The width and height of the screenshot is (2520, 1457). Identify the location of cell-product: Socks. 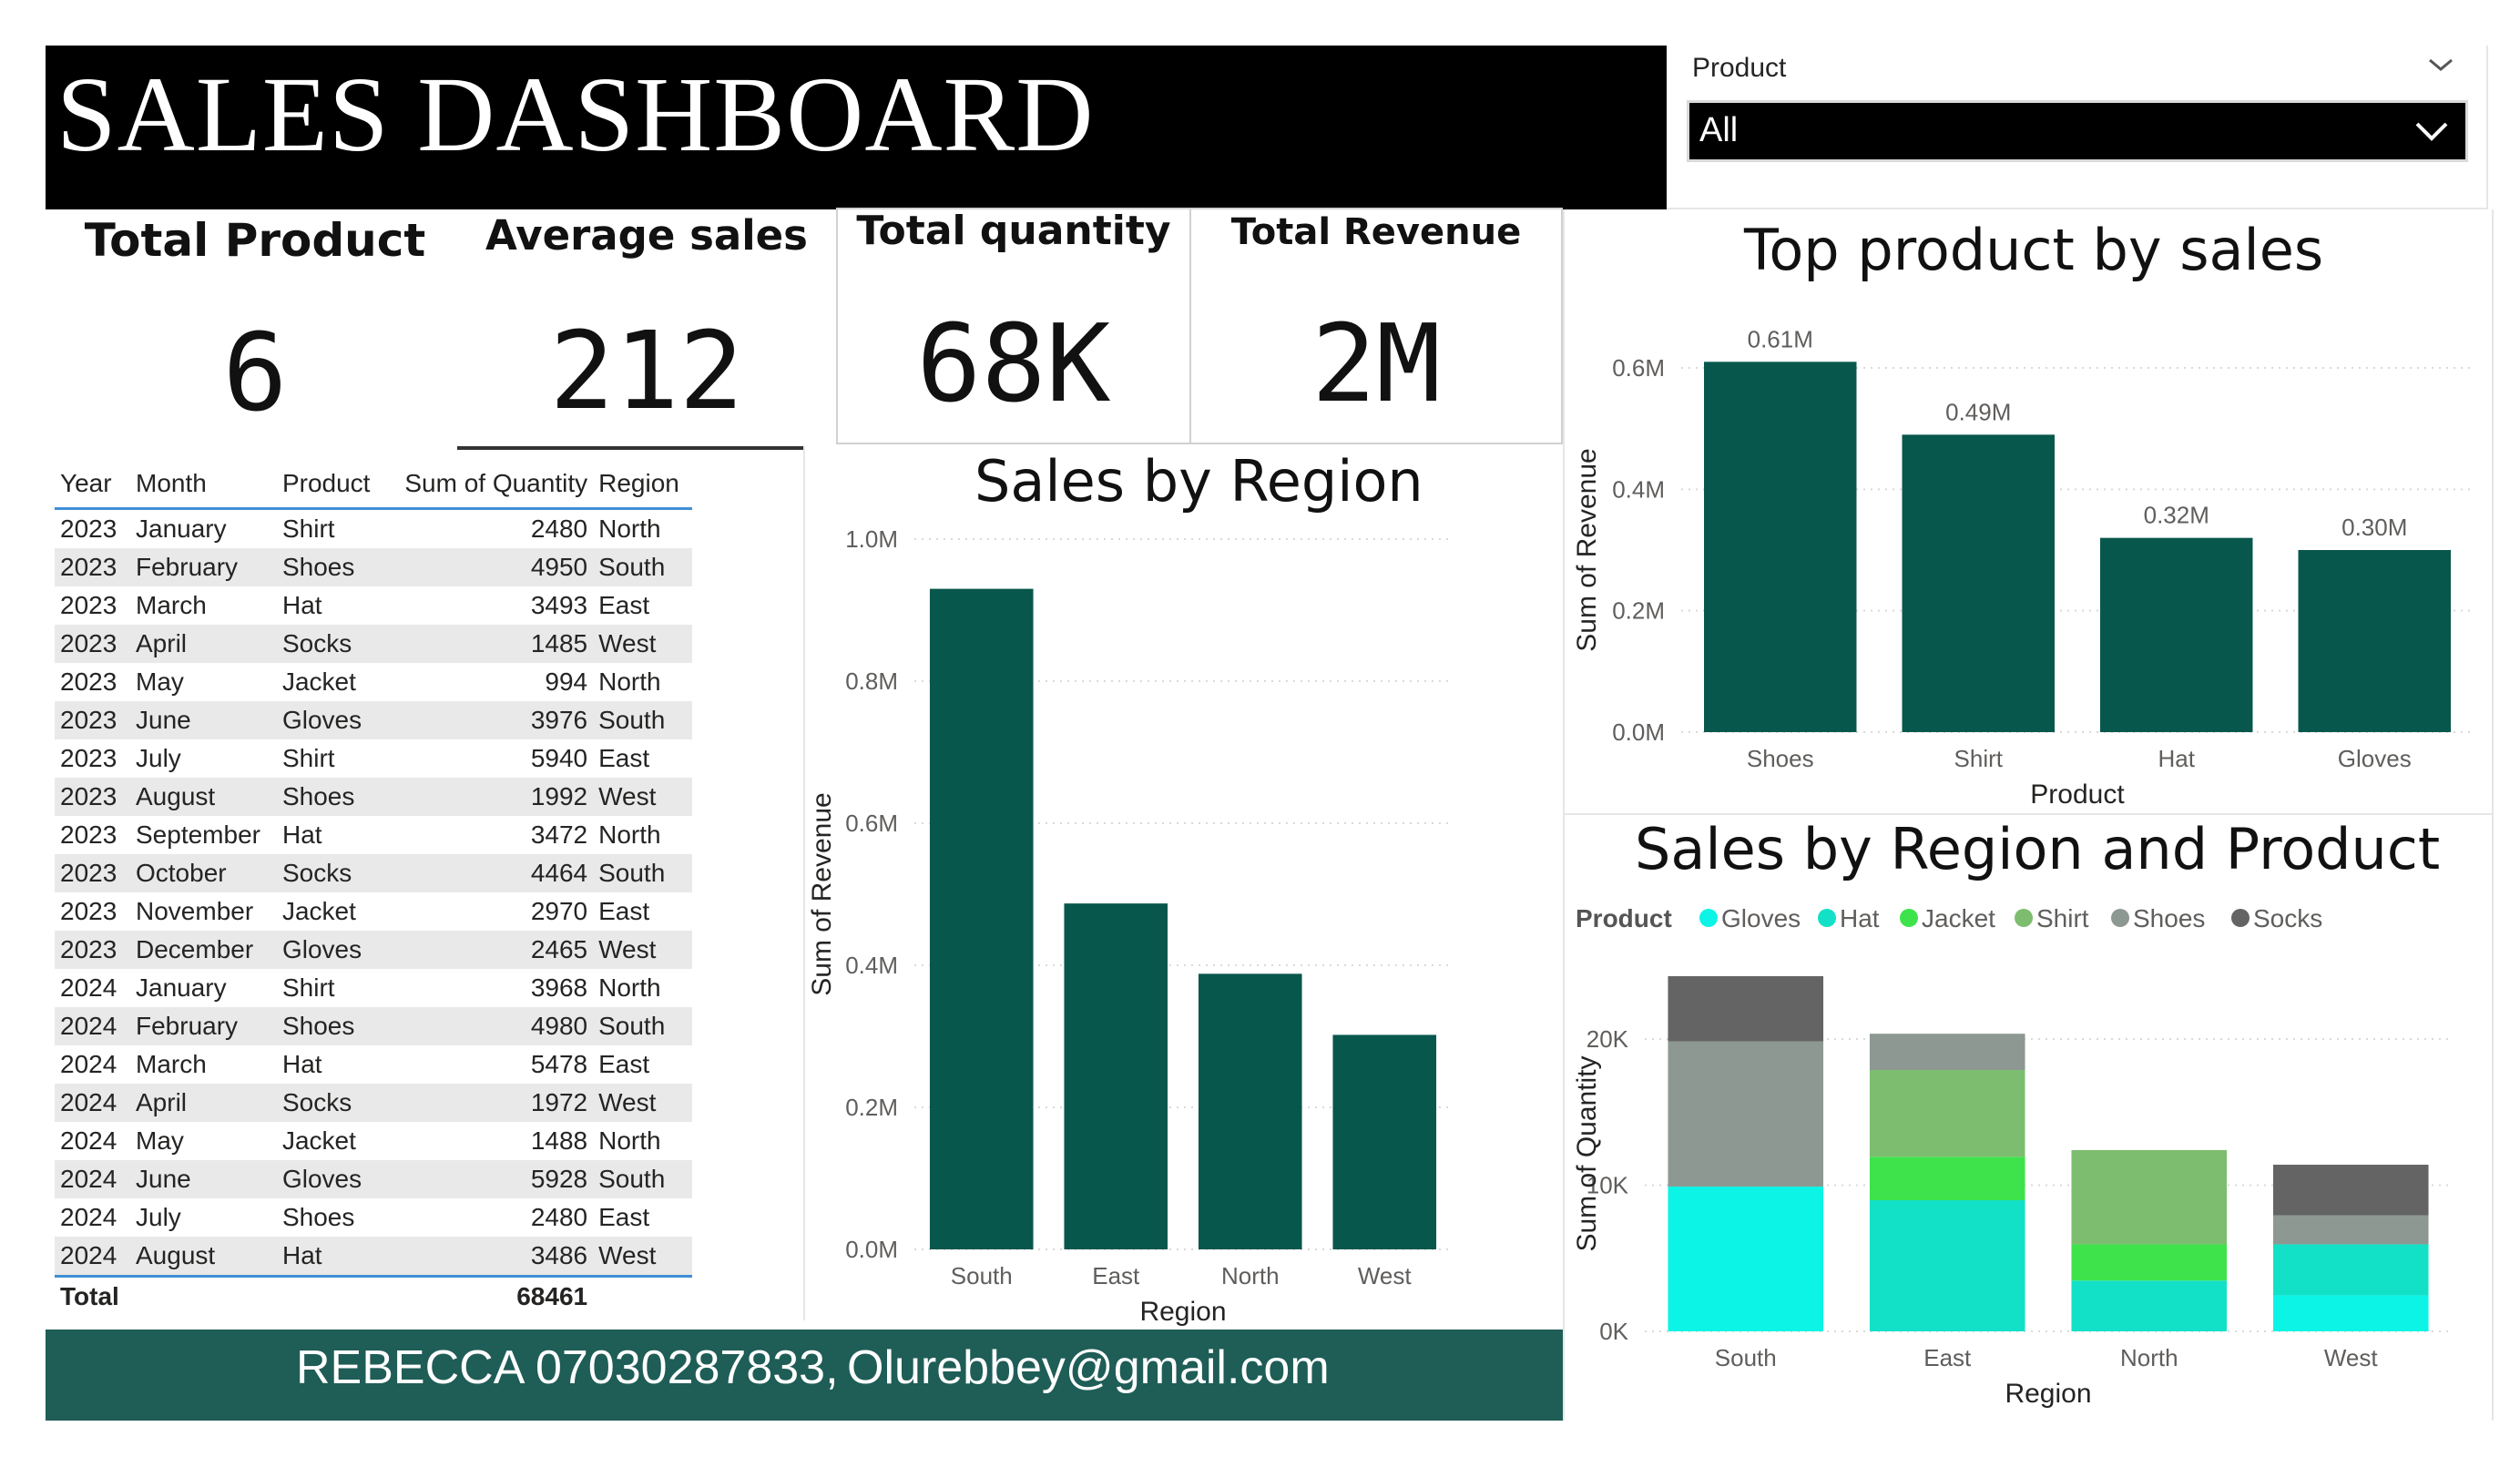
(330, 873).